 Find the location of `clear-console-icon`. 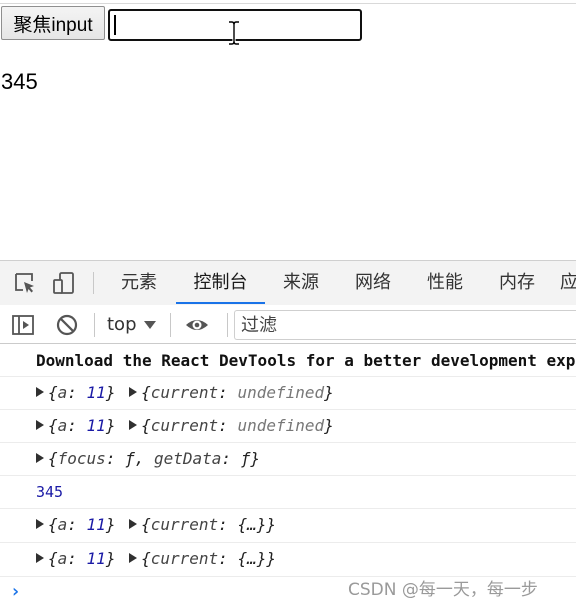

clear-console-icon is located at coordinates (67, 325).